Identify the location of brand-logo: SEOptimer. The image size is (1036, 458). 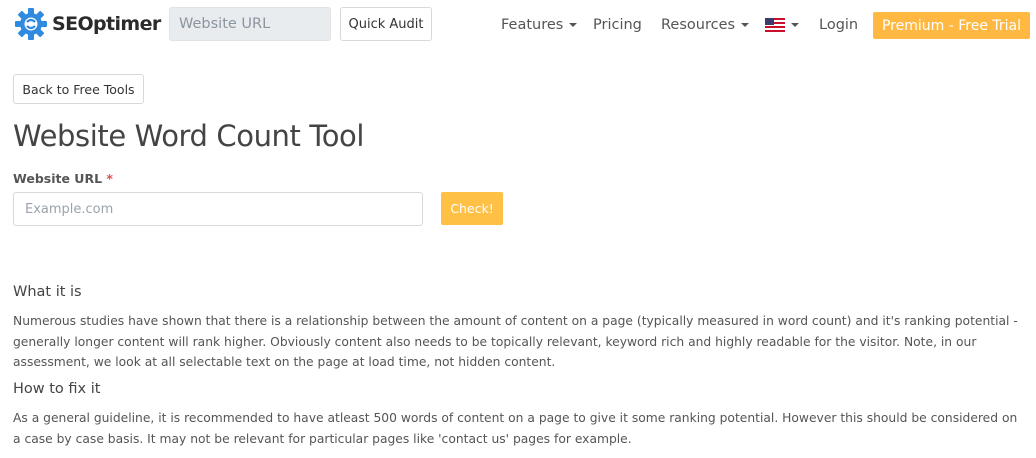
(87, 24).